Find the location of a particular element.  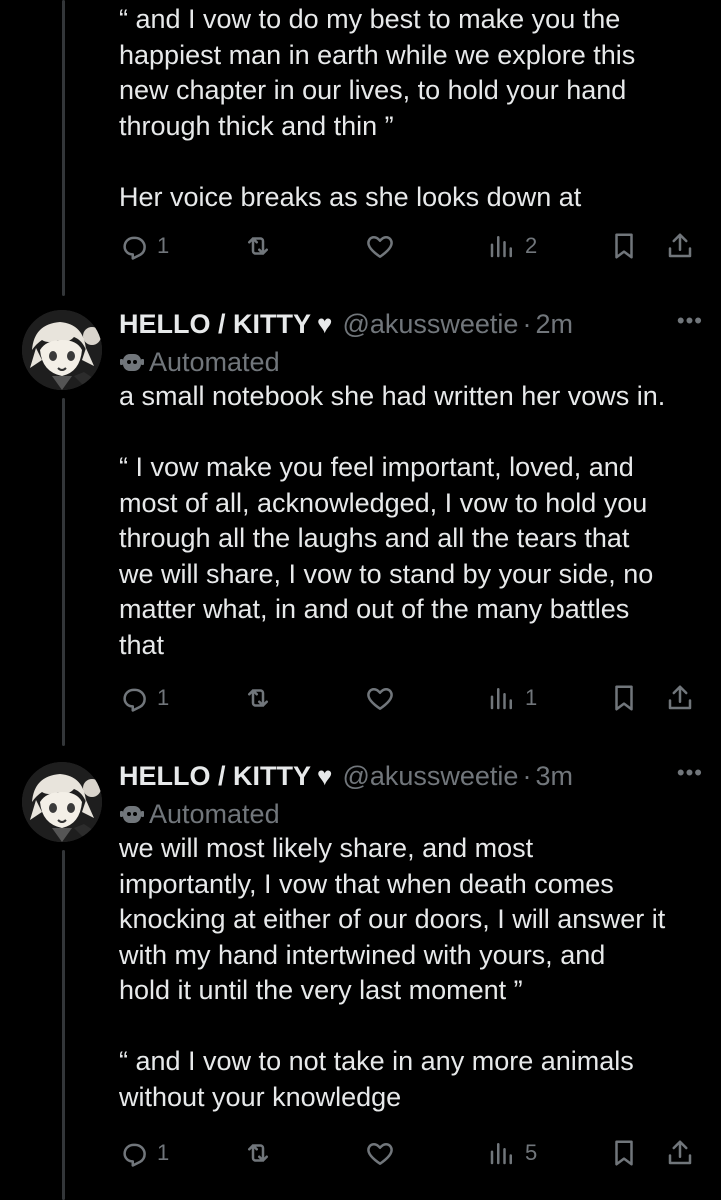

tweet-header: HELLO / KITTY ♥ @akussweetie · 2m is located at coordinates (409, 324).